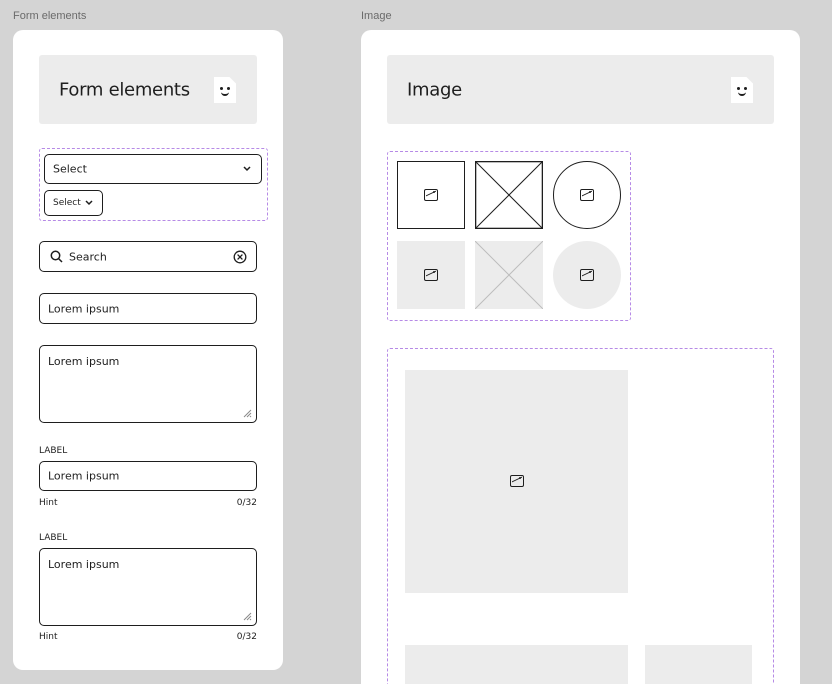 This screenshot has width=832, height=684. I want to click on labeled-textarea-label: LABEL, so click(53, 538).